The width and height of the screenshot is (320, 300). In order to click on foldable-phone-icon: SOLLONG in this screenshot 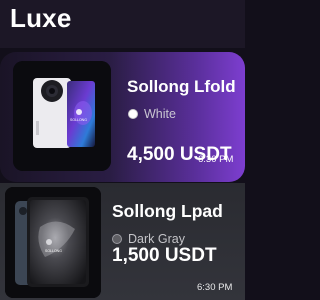, I will do `click(62, 116)`.